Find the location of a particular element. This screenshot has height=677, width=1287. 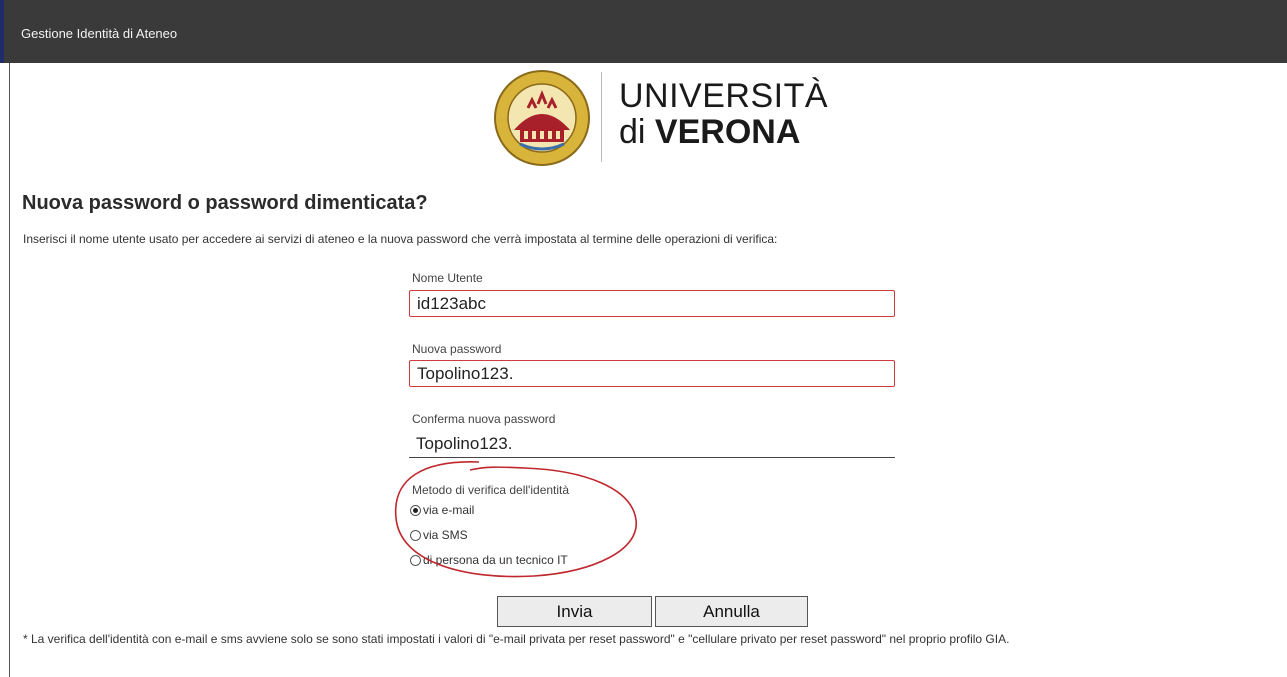

radio-sms is located at coordinates (415, 535).